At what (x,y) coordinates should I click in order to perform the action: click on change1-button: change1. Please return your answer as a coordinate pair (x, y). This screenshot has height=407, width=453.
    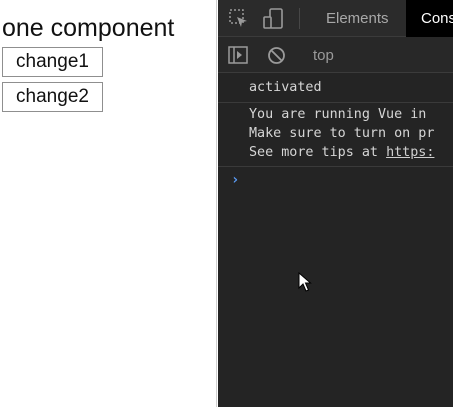
    Looking at the image, I should click on (52, 62).